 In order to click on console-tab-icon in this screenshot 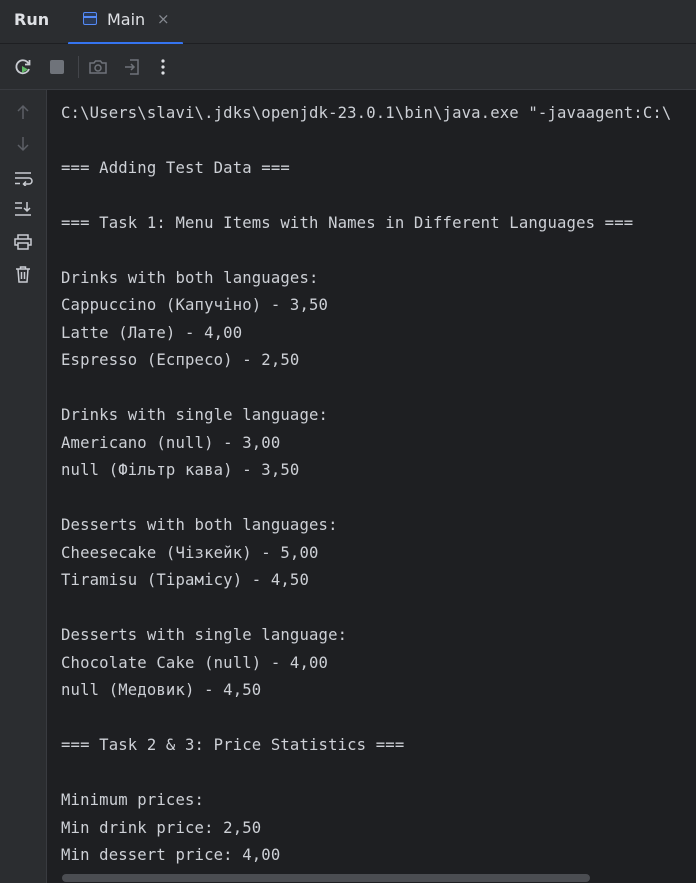, I will do `click(90, 18)`.